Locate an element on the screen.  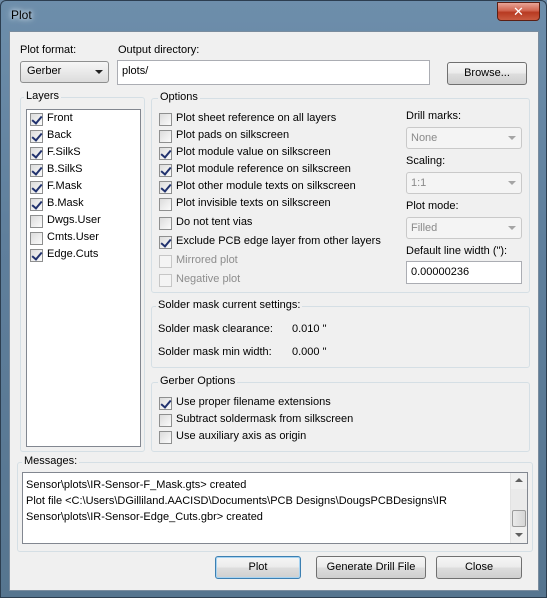
option-label: Do not tent vias is located at coordinates (214, 222).